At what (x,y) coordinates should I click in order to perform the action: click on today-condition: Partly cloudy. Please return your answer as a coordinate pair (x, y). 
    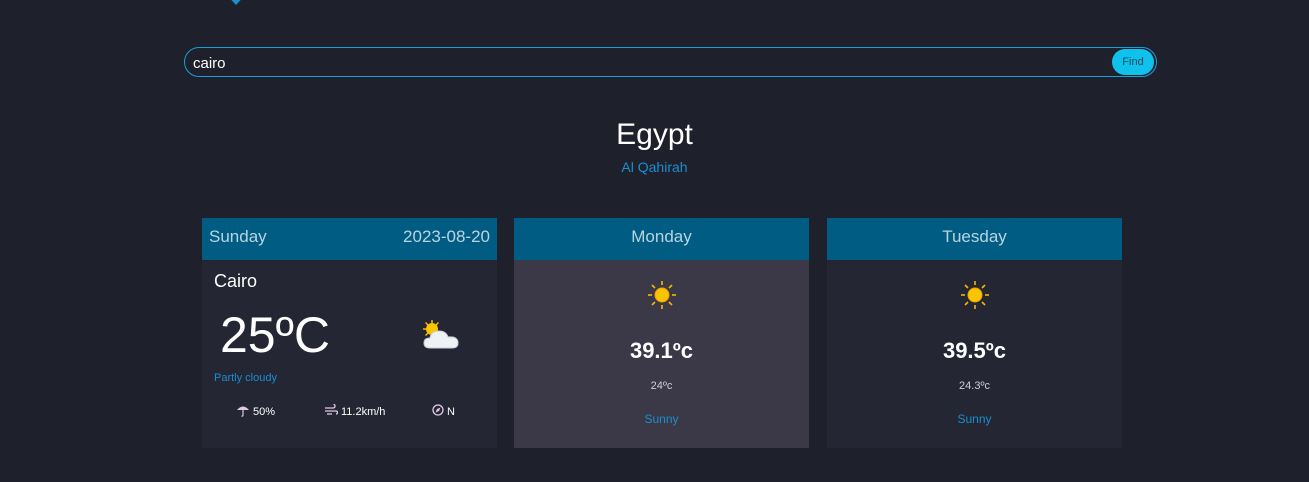
    Looking at the image, I should click on (245, 378).